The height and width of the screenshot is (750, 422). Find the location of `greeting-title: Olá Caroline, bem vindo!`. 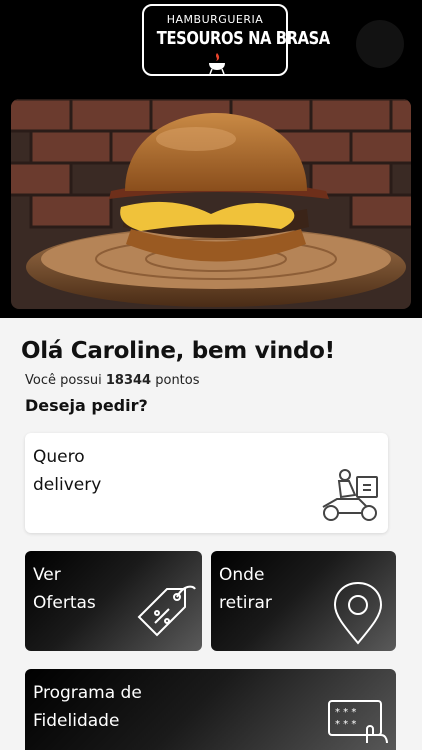

greeting-title: Olá Caroline, bem vindo! is located at coordinates (178, 351).